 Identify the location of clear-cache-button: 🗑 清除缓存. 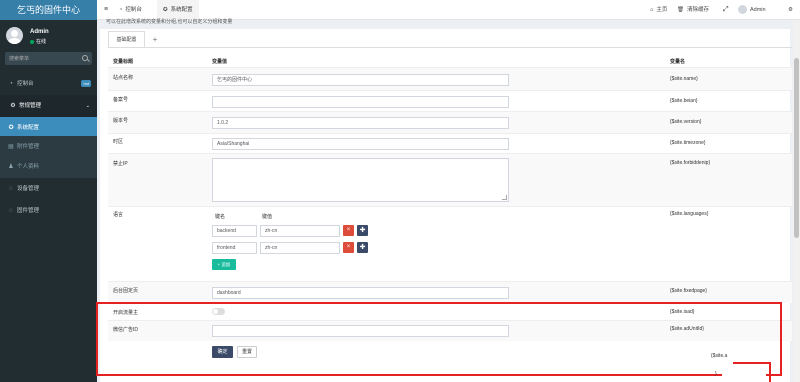
(693, 10).